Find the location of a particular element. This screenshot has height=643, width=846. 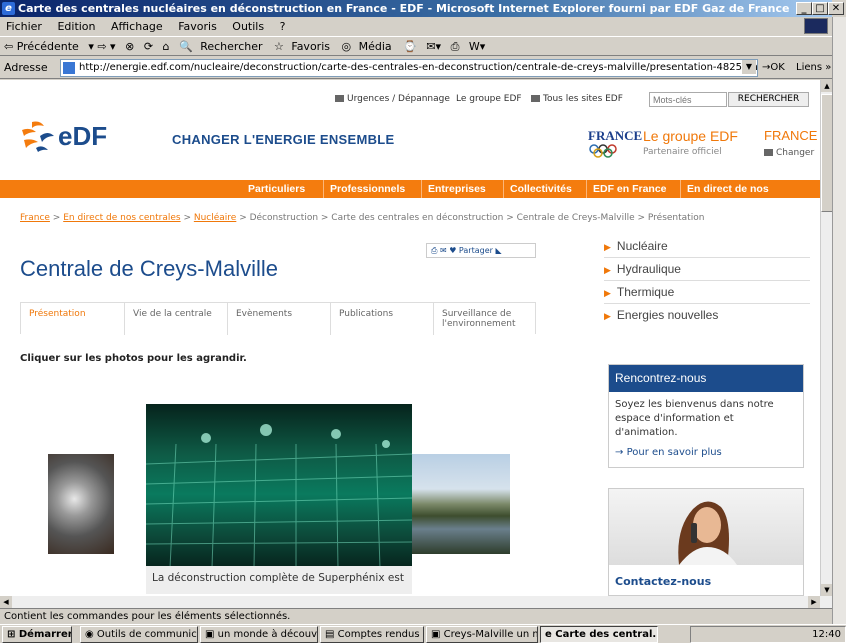

mail-icon: ✉▾ is located at coordinates (433, 46).